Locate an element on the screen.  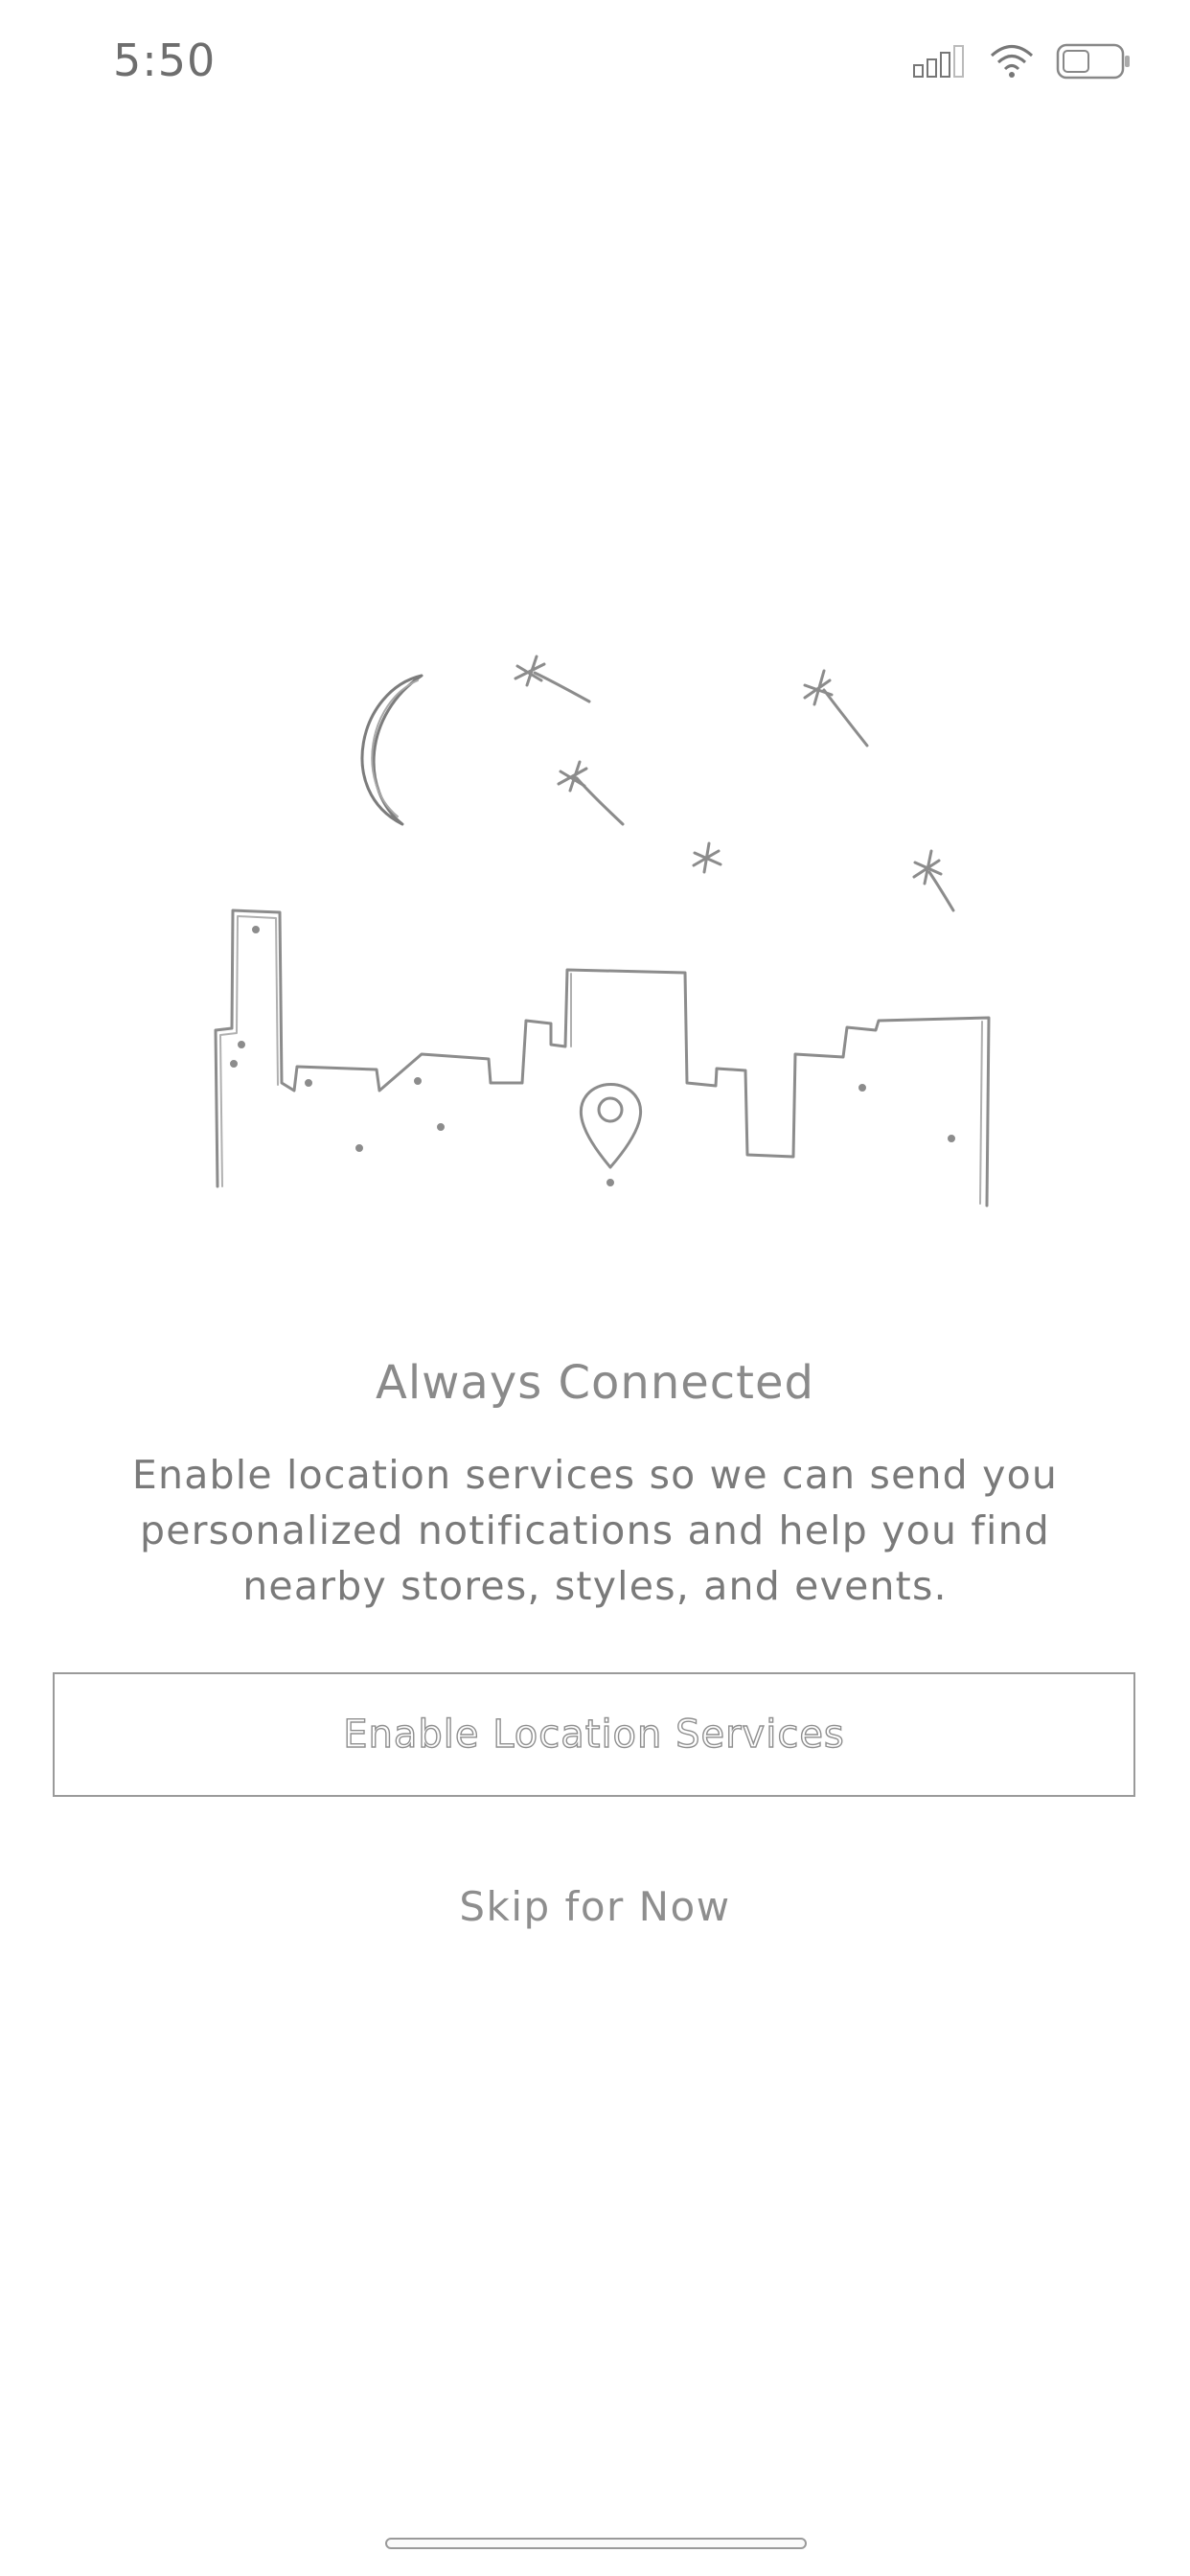
status-bar: 5:50 is located at coordinates (595, 67).